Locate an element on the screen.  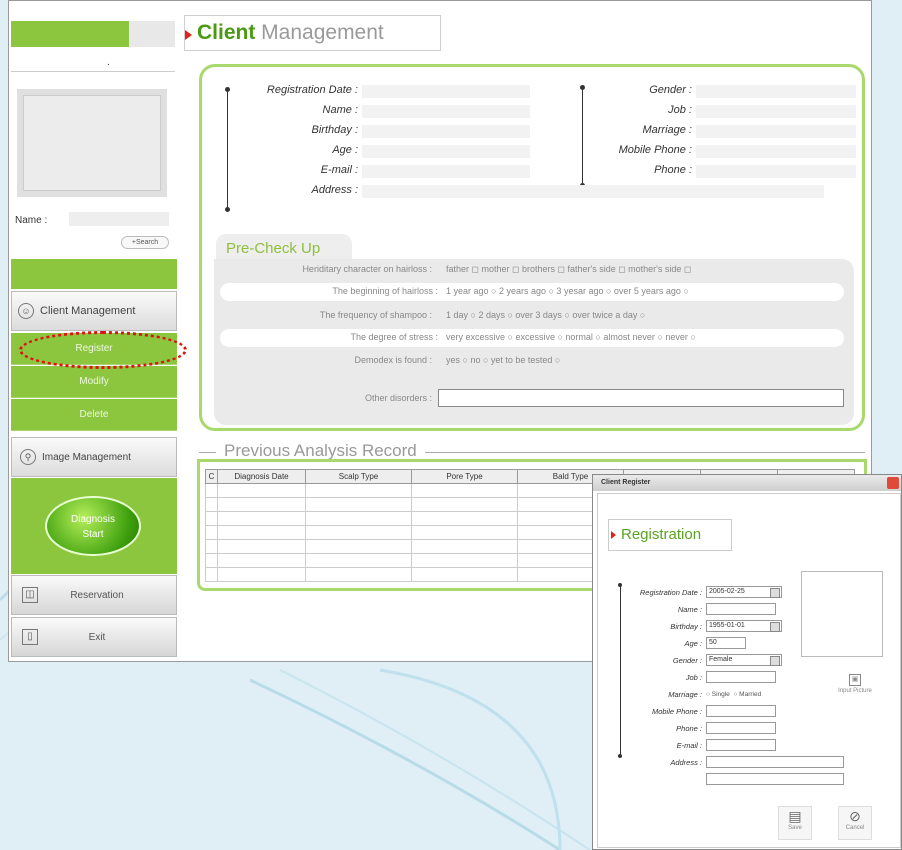
registration-title-box: Registration is located at coordinates (670, 535).